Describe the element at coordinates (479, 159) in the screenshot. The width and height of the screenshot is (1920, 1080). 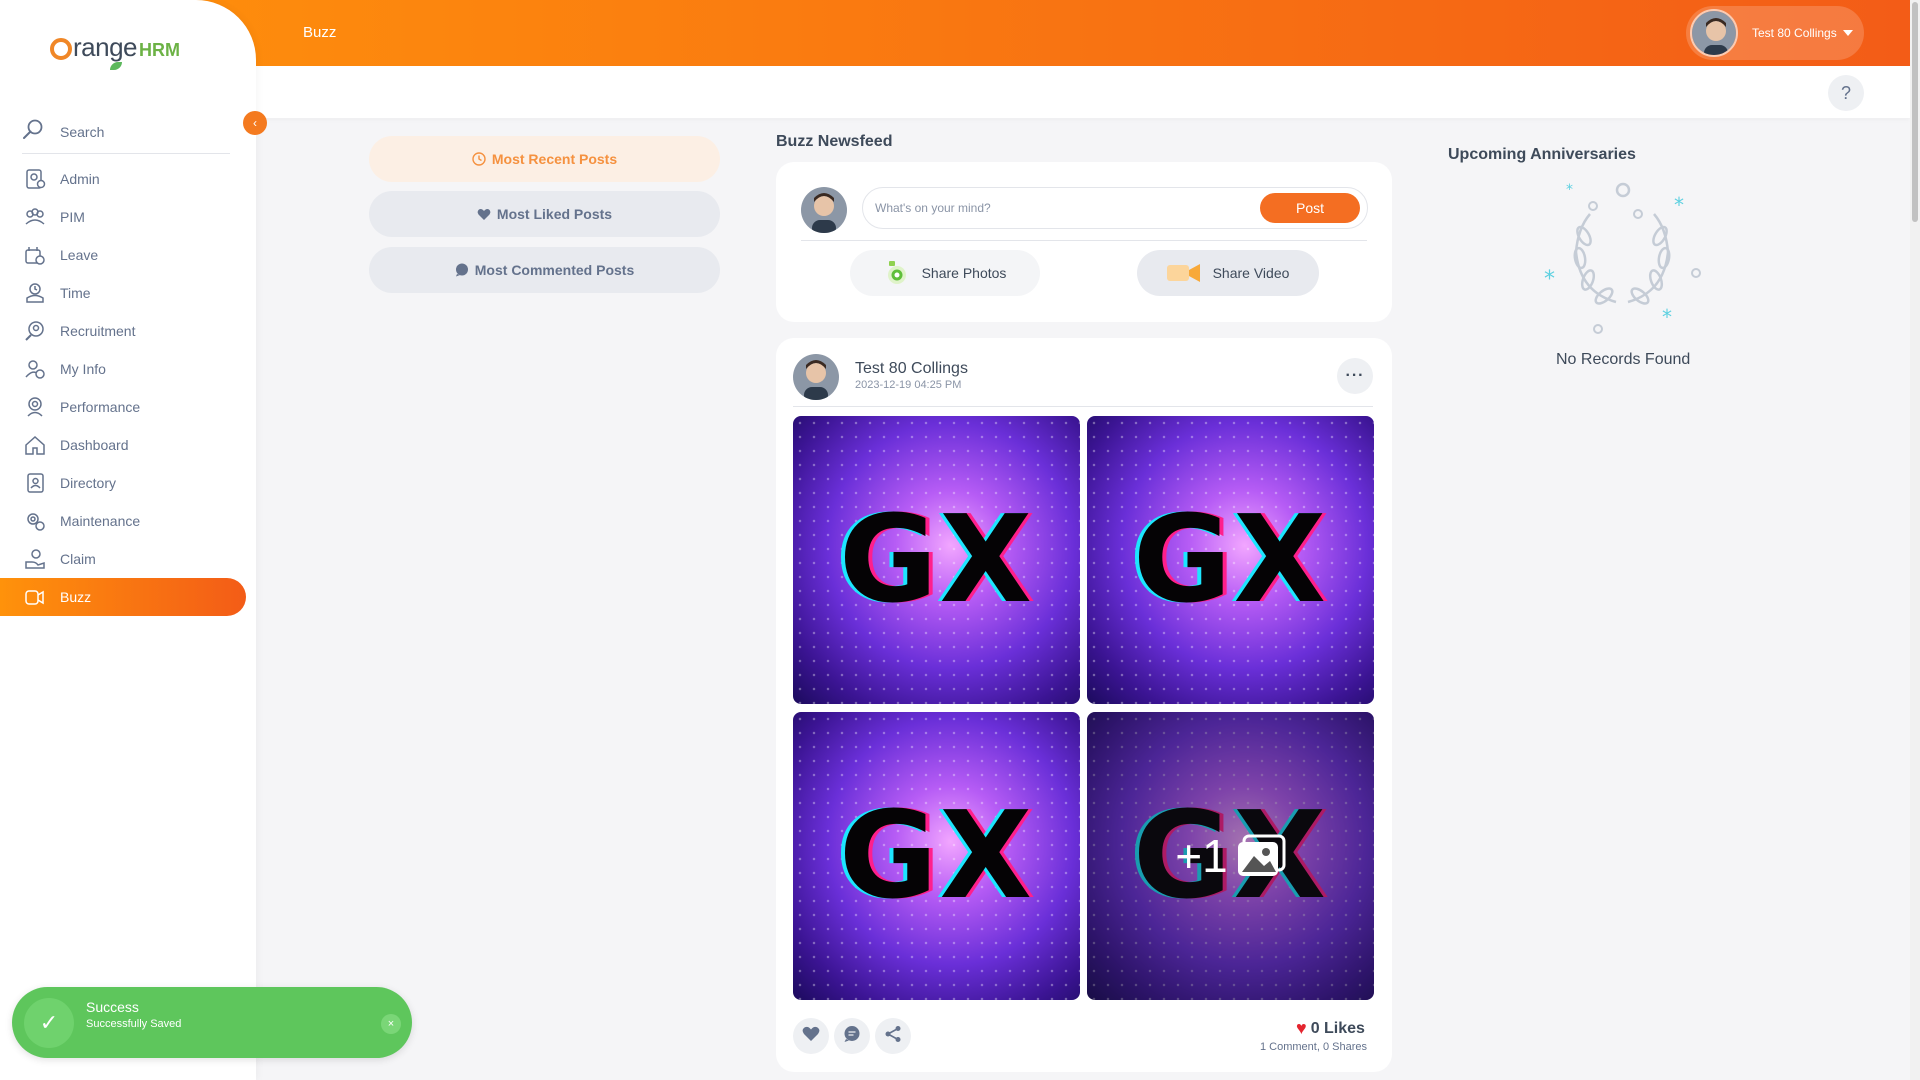
I see `clock-icon` at that location.